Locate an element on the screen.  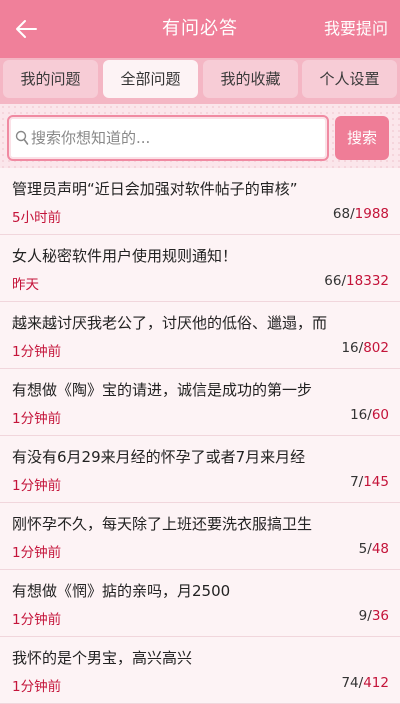
question-title: 我怀的是个男宝，高兴高兴 is located at coordinates (102, 658).